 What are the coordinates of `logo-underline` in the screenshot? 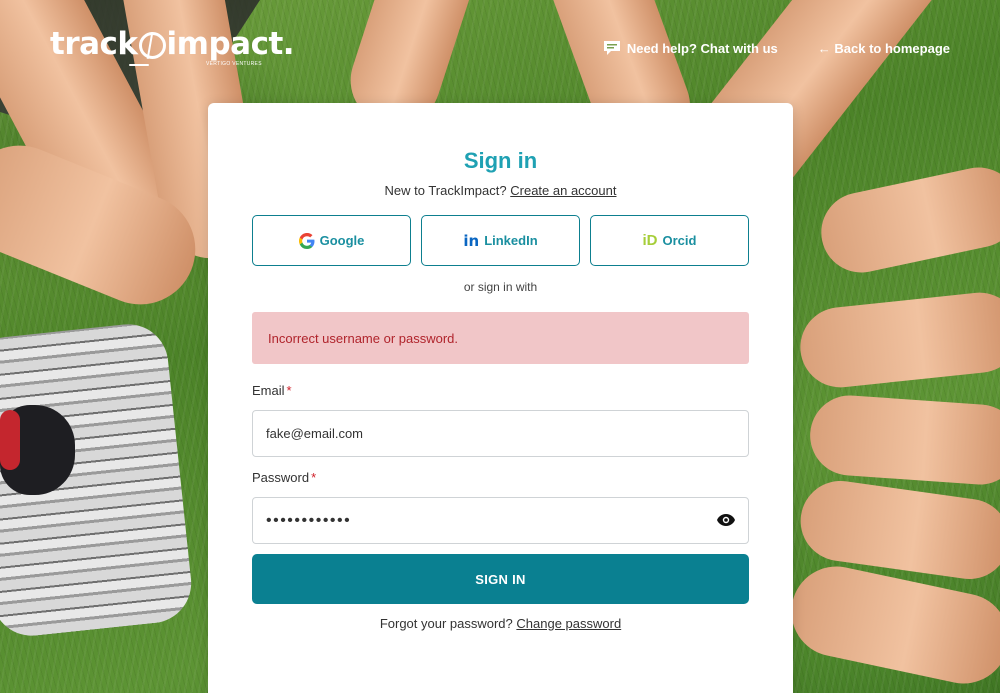 It's located at (139, 65).